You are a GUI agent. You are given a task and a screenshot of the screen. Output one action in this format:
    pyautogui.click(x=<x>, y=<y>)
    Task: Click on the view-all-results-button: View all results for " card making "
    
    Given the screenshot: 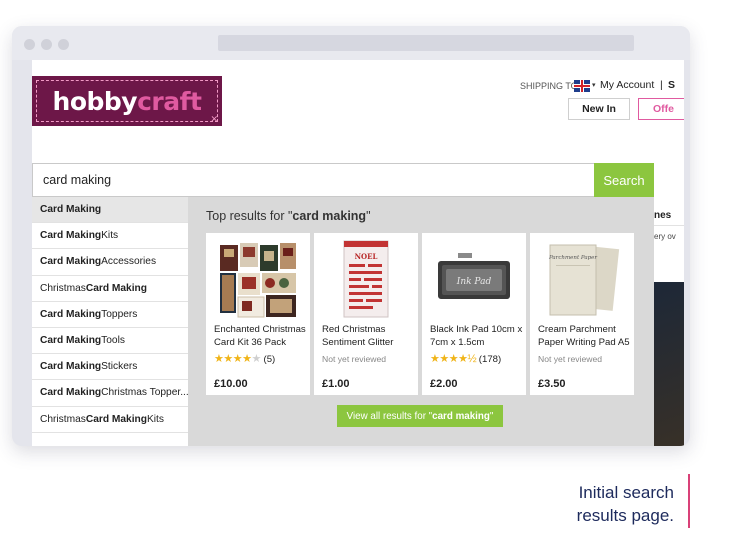 What is the action you would take?
    pyautogui.click(x=420, y=416)
    